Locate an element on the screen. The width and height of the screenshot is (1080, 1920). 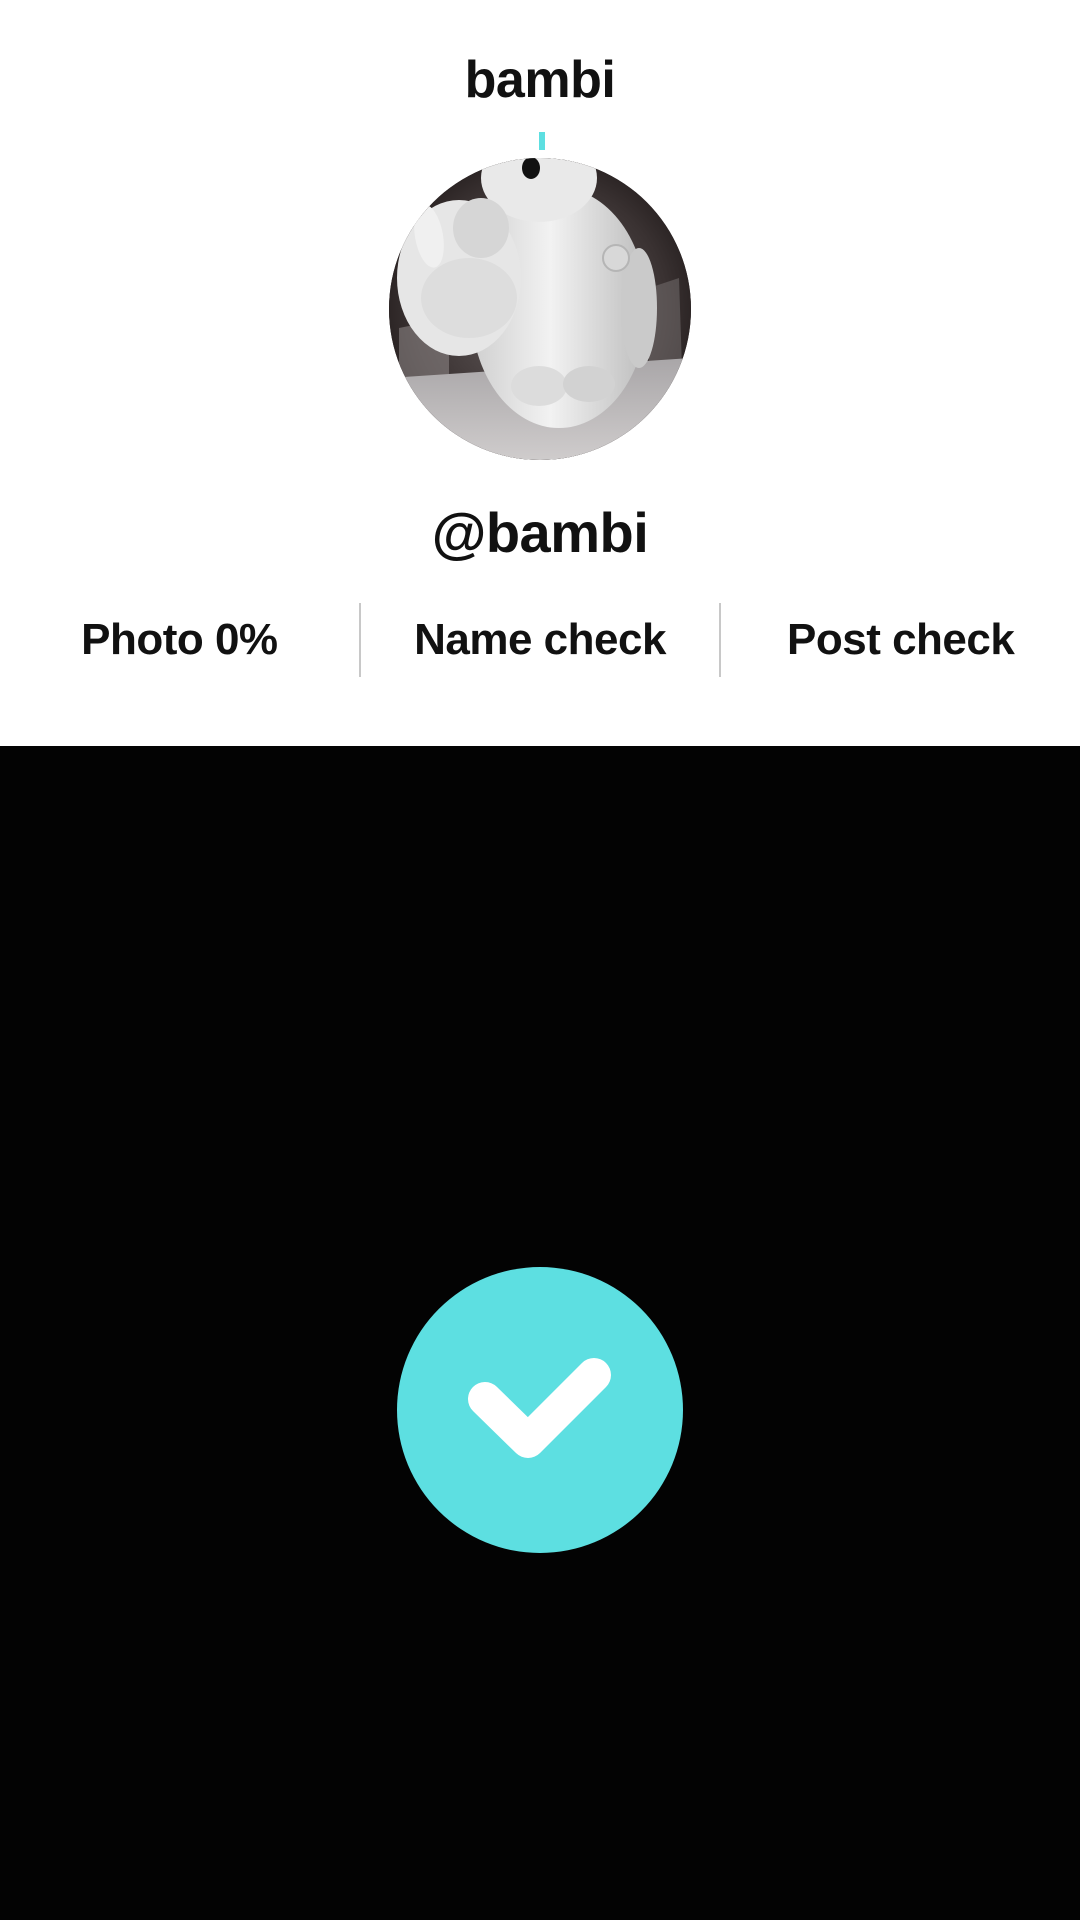
avatar is located at coordinates (540, 309).